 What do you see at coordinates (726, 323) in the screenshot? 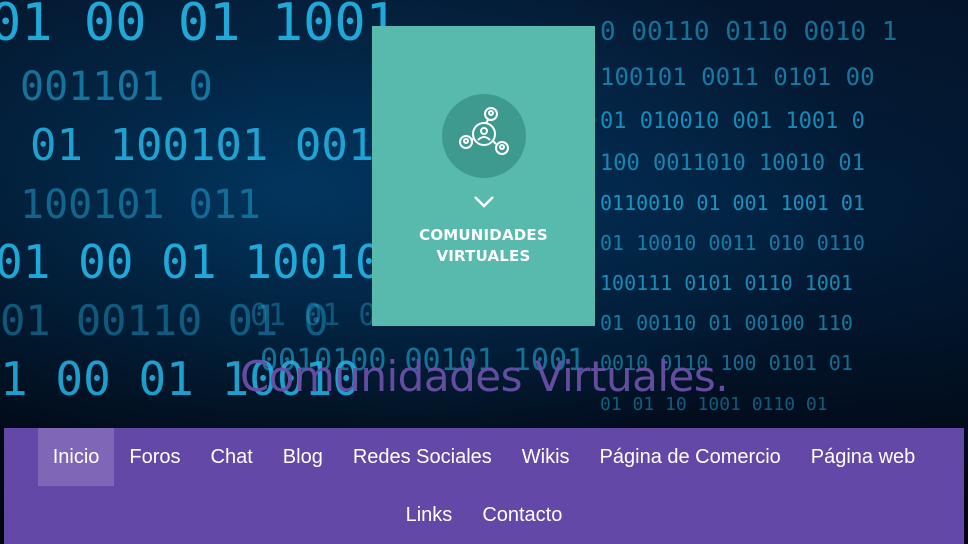
I see `svg-text: 01 00110 01 00100 110` at bounding box center [726, 323].